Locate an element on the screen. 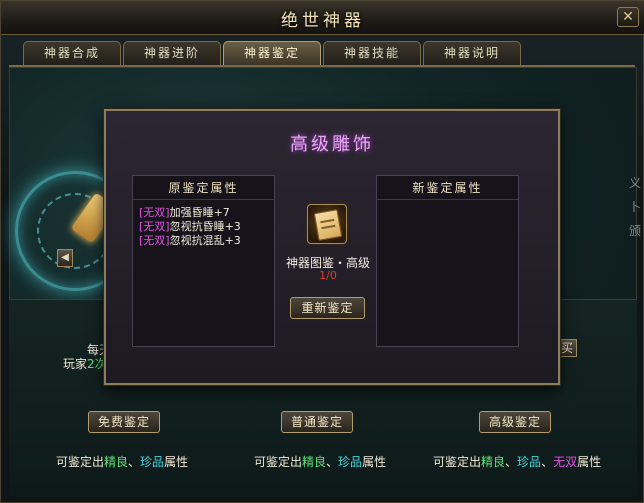 This screenshot has height=503, width=644. tab-identify: 神器鉴定 is located at coordinates (272, 53).